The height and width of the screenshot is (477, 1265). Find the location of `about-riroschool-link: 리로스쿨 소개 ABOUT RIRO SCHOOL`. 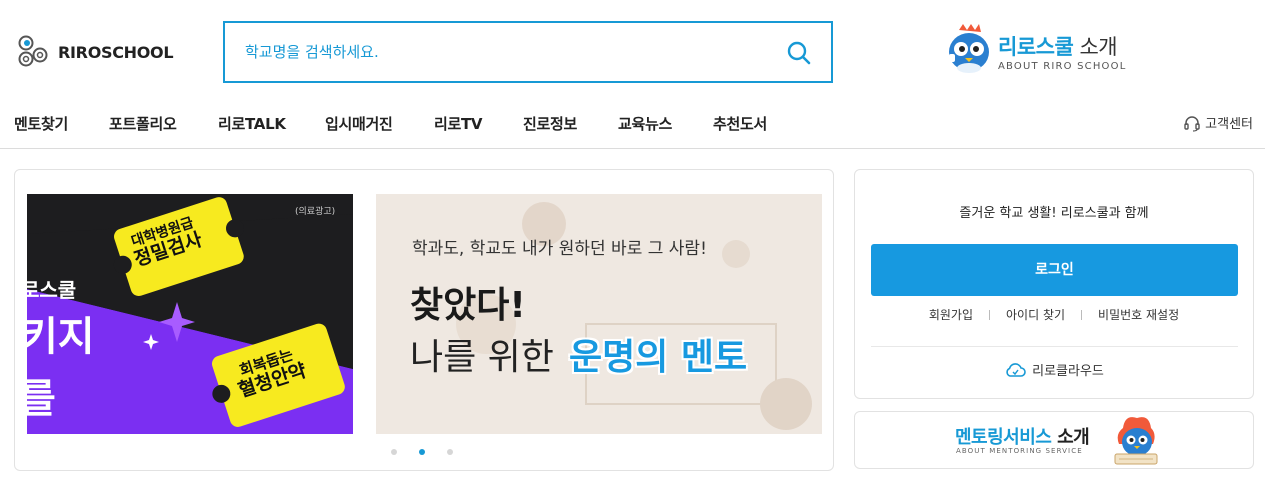

about-riroschool-link: 리로스쿨 소개 ABOUT RIRO SCHOOL is located at coordinates (1045, 50).